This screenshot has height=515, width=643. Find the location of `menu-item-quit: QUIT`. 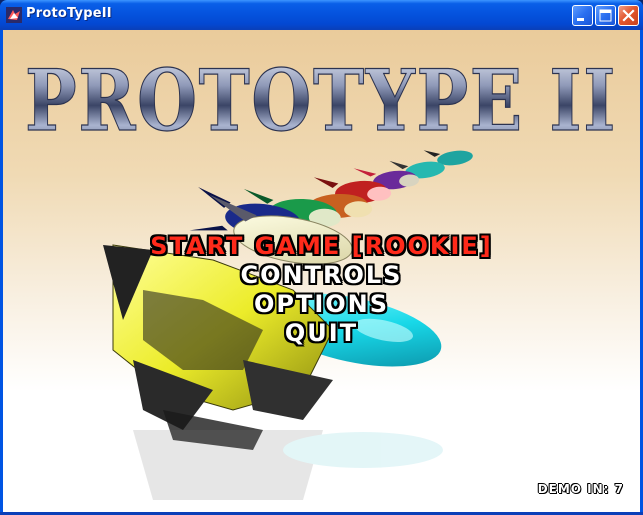

menu-item-quit: QUIT is located at coordinates (321, 333).